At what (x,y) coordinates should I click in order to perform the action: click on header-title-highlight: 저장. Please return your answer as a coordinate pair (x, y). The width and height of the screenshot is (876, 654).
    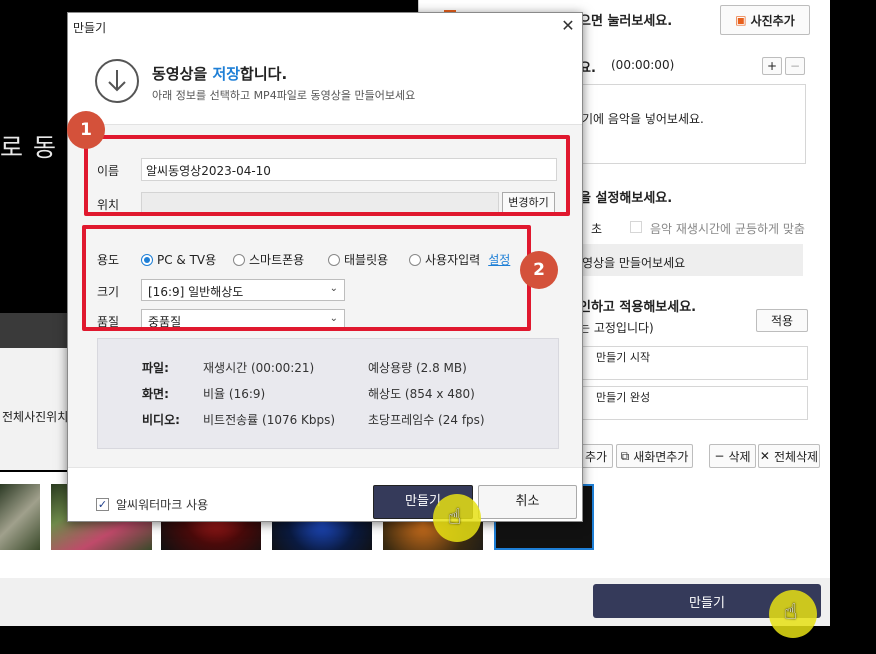
    Looking at the image, I should click on (226, 74).